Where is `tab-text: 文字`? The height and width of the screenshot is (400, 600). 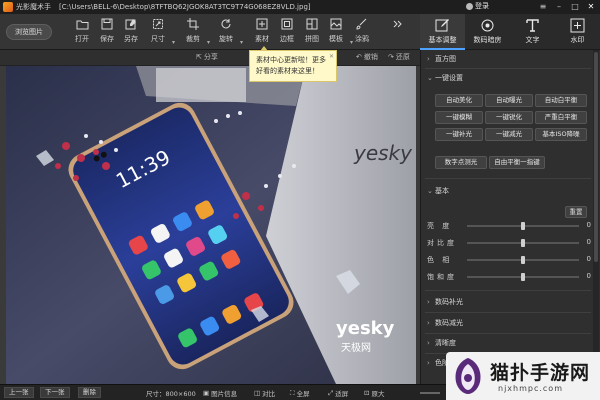
tab-text: 文字 is located at coordinates (532, 32).